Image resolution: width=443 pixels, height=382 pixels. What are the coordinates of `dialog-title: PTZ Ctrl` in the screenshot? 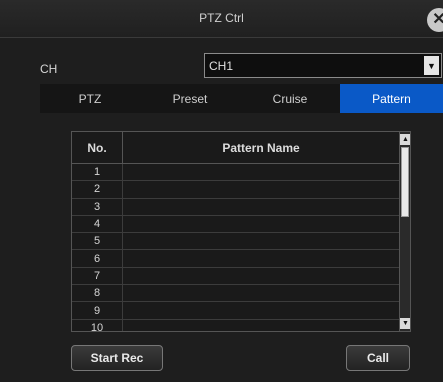 It's located at (221, 18).